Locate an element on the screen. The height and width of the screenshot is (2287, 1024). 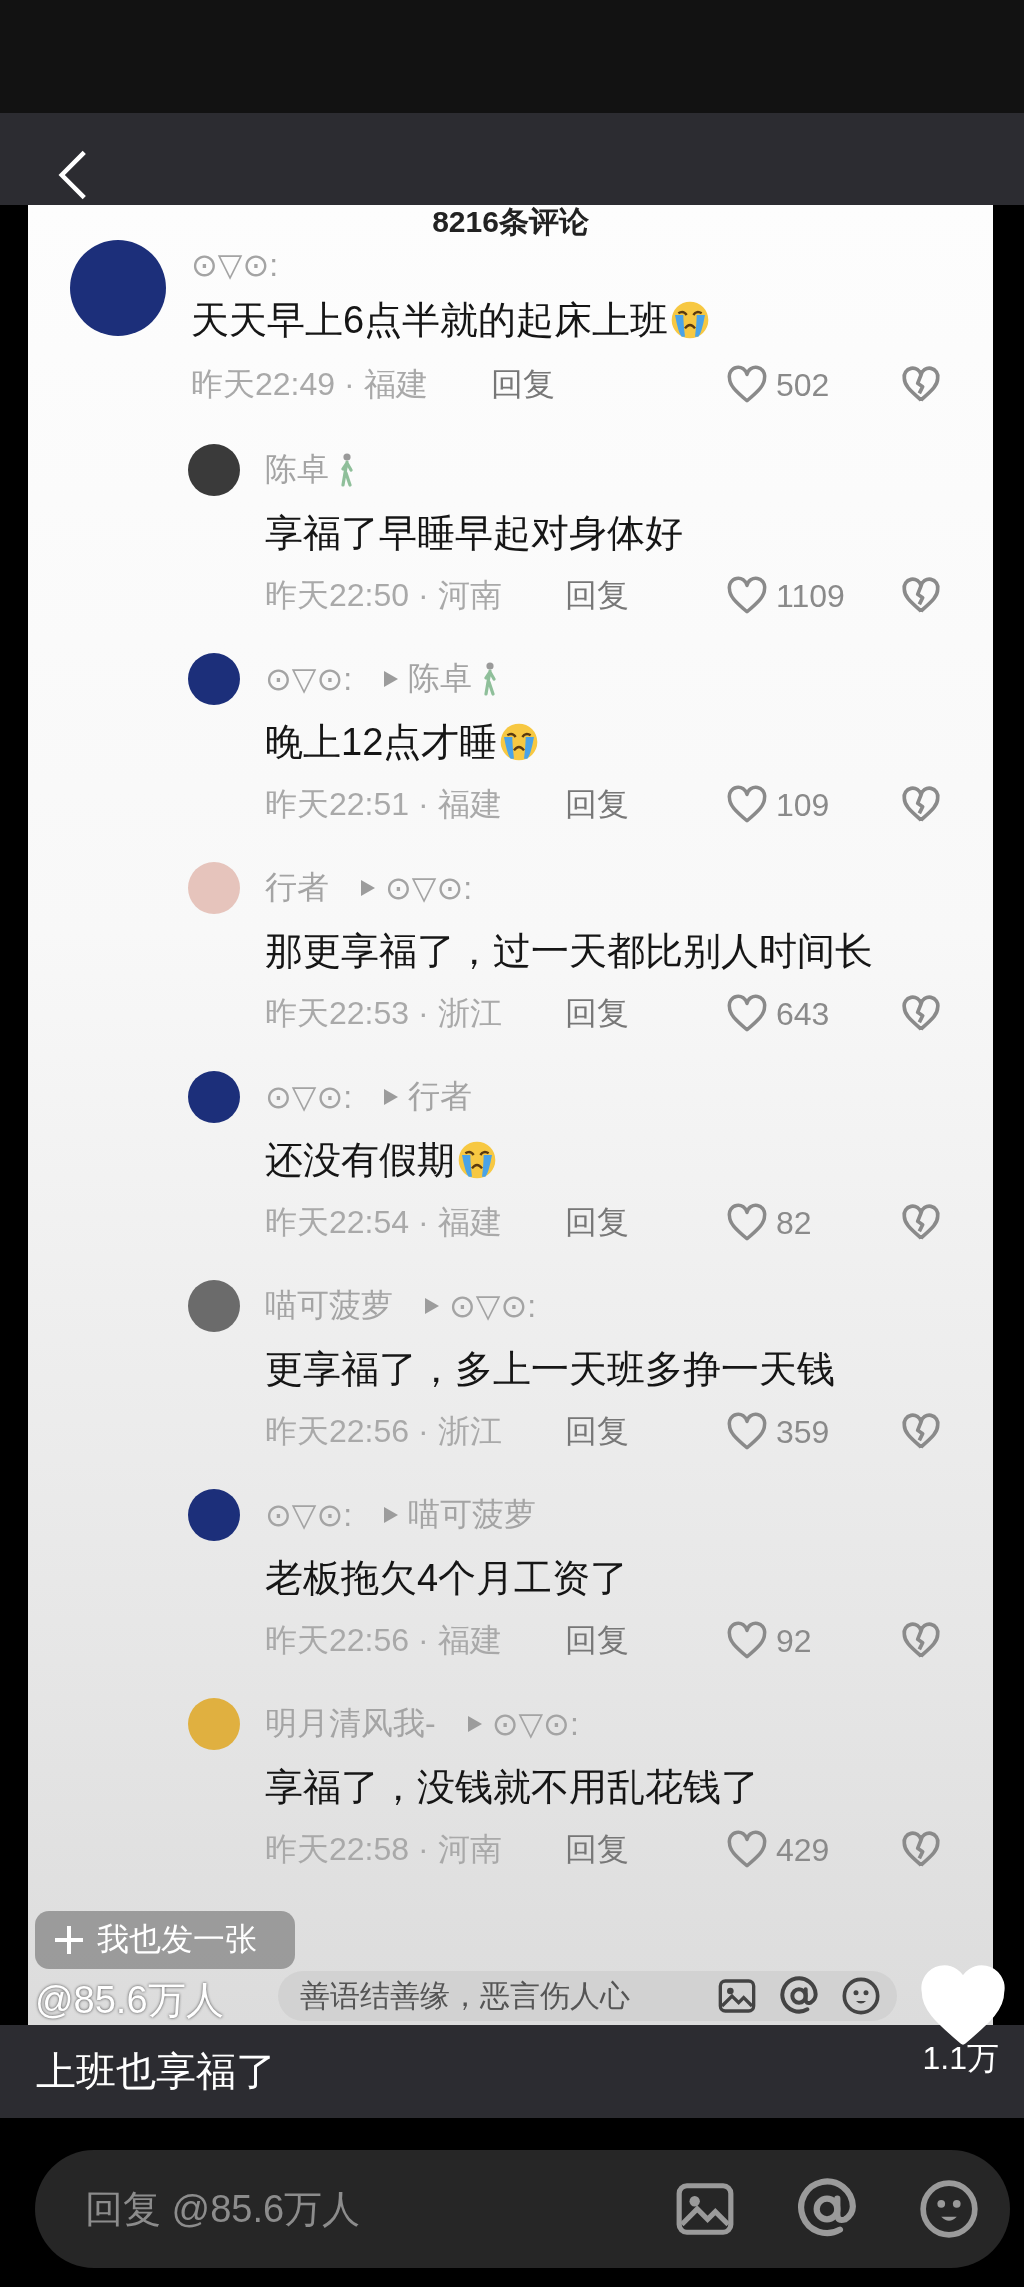
comment-field: 善语结善缘，恶言伤人心 is located at coordinates (587, 1996).